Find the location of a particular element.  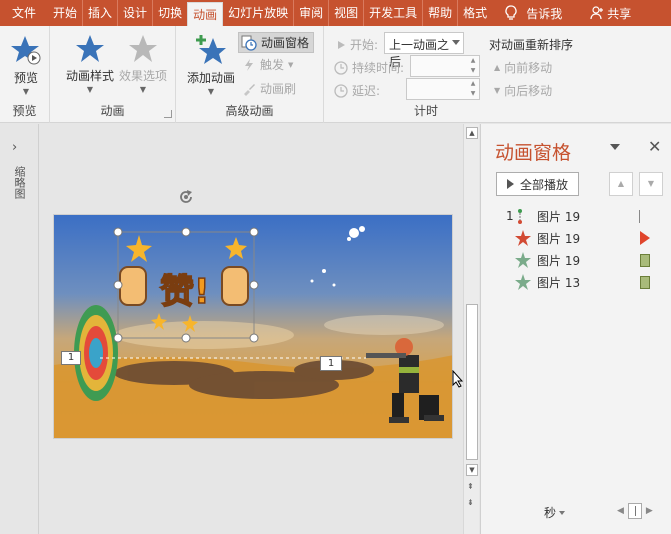

previous-slide-icon: ⇞ is located at coordinates (470, 486).